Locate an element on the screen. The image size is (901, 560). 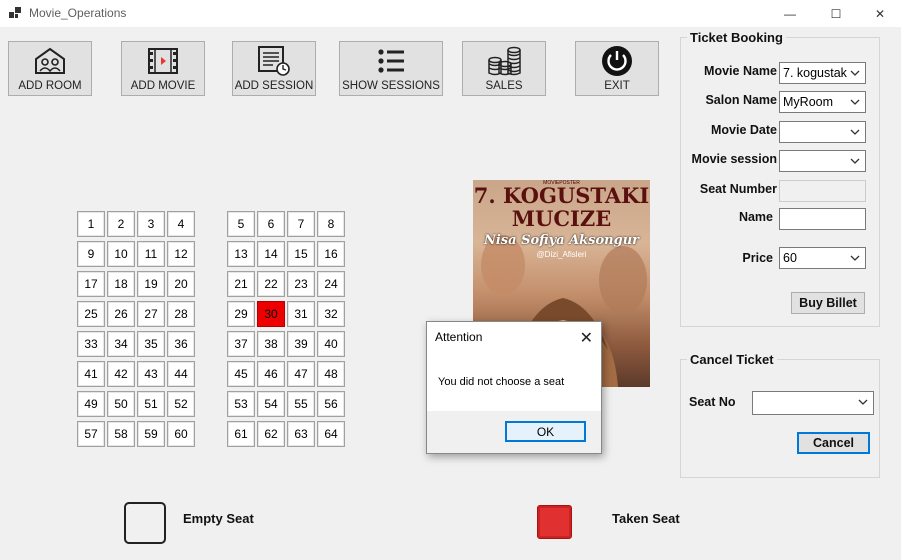
seat-button: 25 is located at coordinates (91, 314).